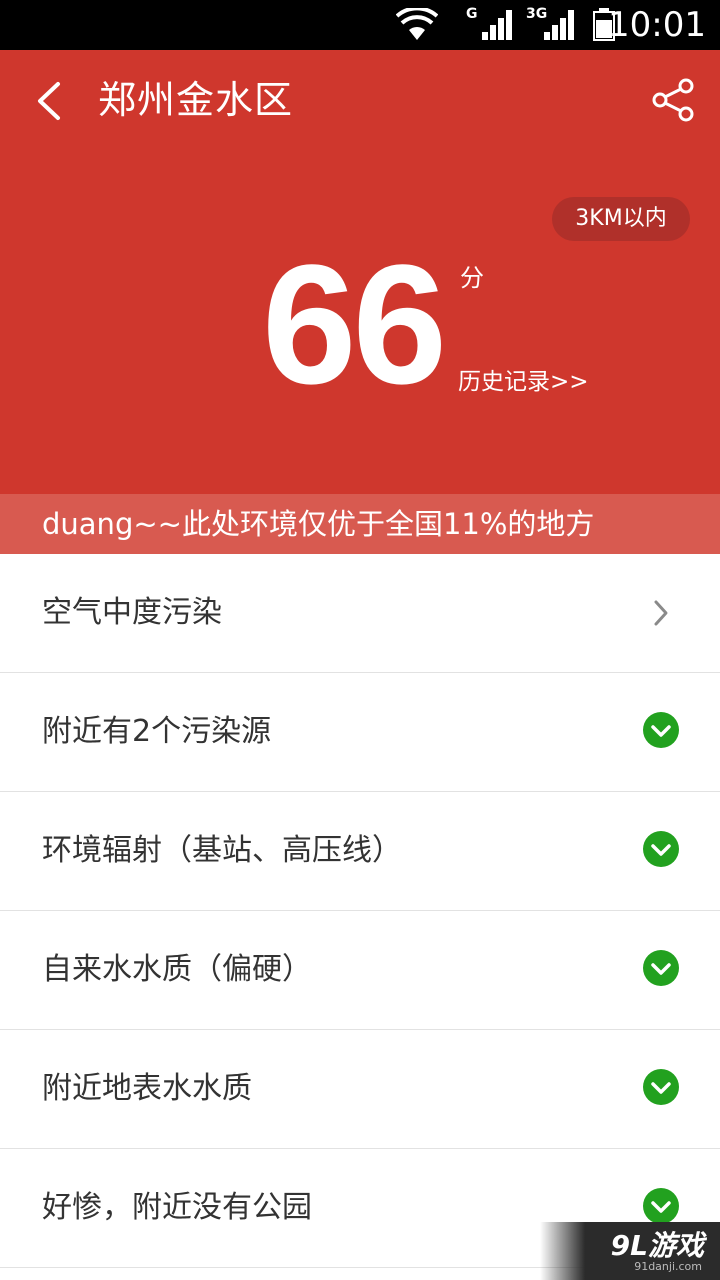  I want to click on chevron-left-icon, so click(49, 101).